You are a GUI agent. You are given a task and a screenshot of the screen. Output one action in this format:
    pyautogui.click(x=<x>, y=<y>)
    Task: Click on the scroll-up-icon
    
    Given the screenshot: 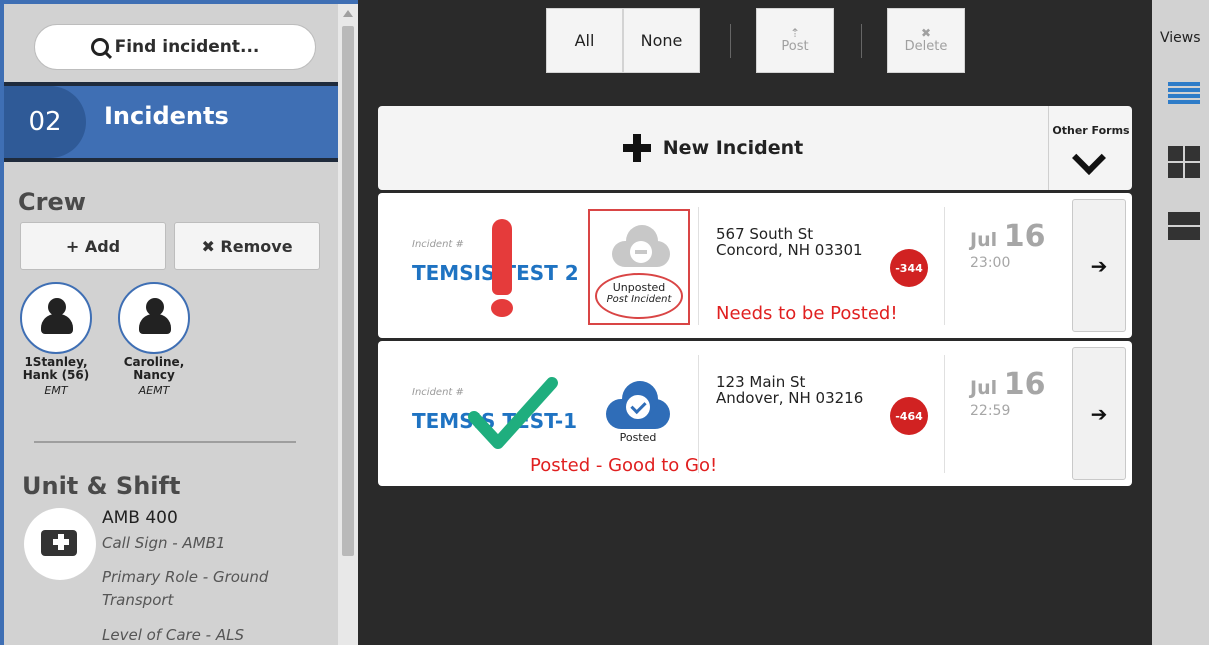 What is the action you would take?
    pyautogui.click(x=348, y=13)
    